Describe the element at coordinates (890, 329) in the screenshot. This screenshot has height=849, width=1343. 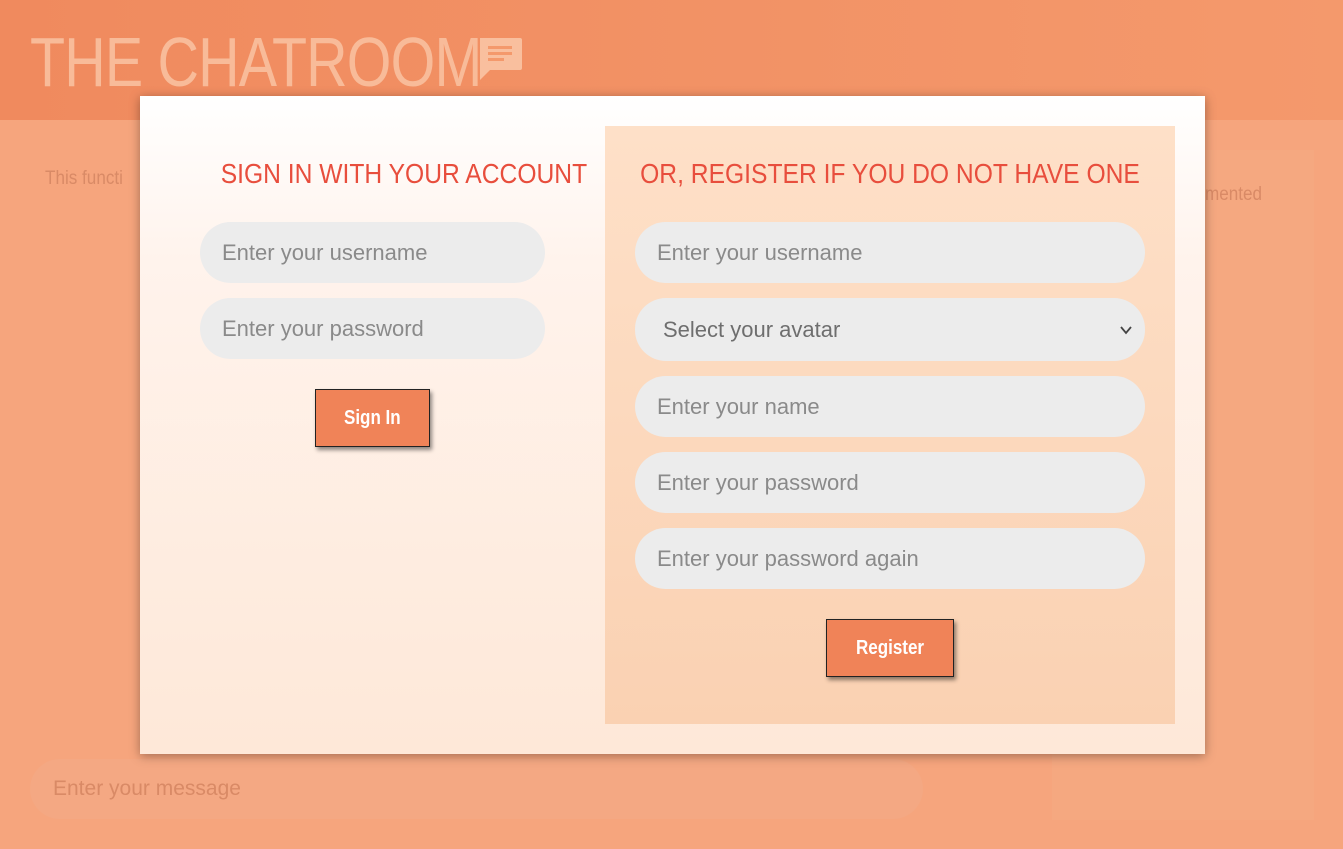
I see `avatar-select: Select your avatar` at that location.